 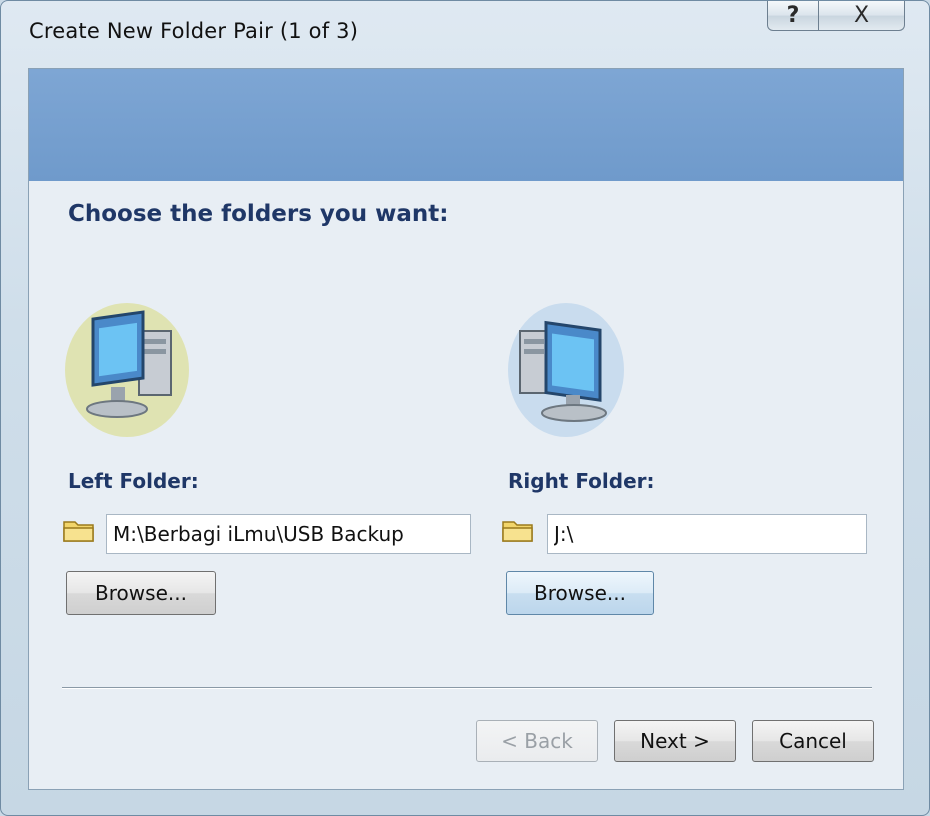 What do you see at coordinates (133, 481) in the screenshot?
I see `left-folder-label: Left Folder:` at bounding box center [133, 481].